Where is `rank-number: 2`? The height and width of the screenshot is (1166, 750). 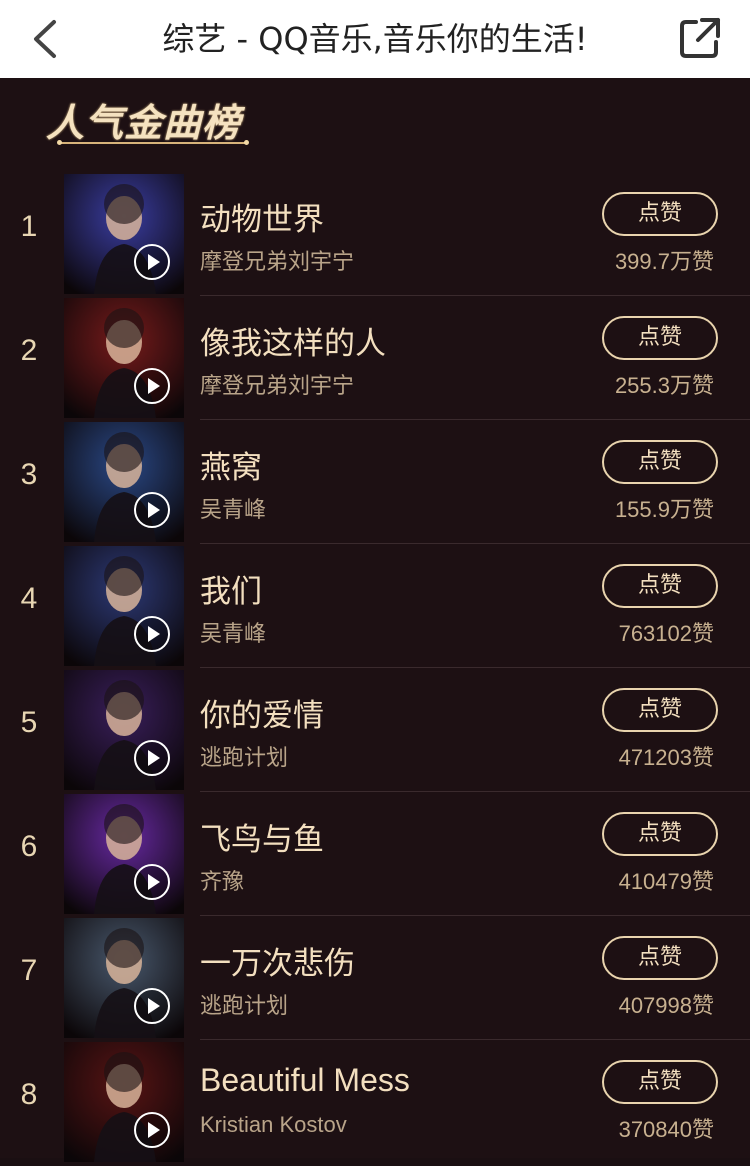 rank-number: 2 is located at coordinates (29, 350).